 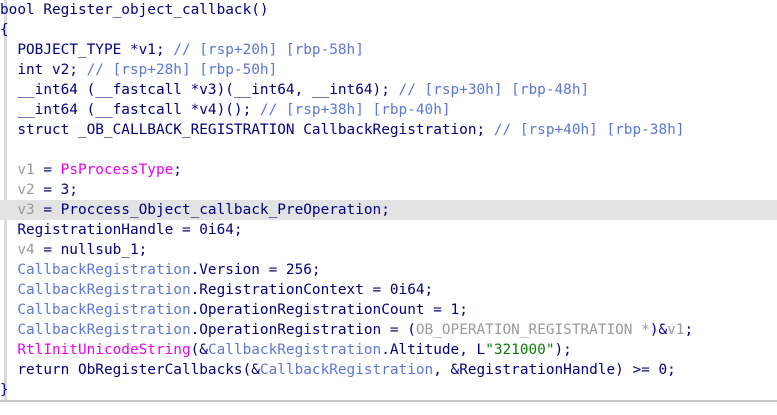 I want to click on code-token: v3, so click(x=17, y=210).